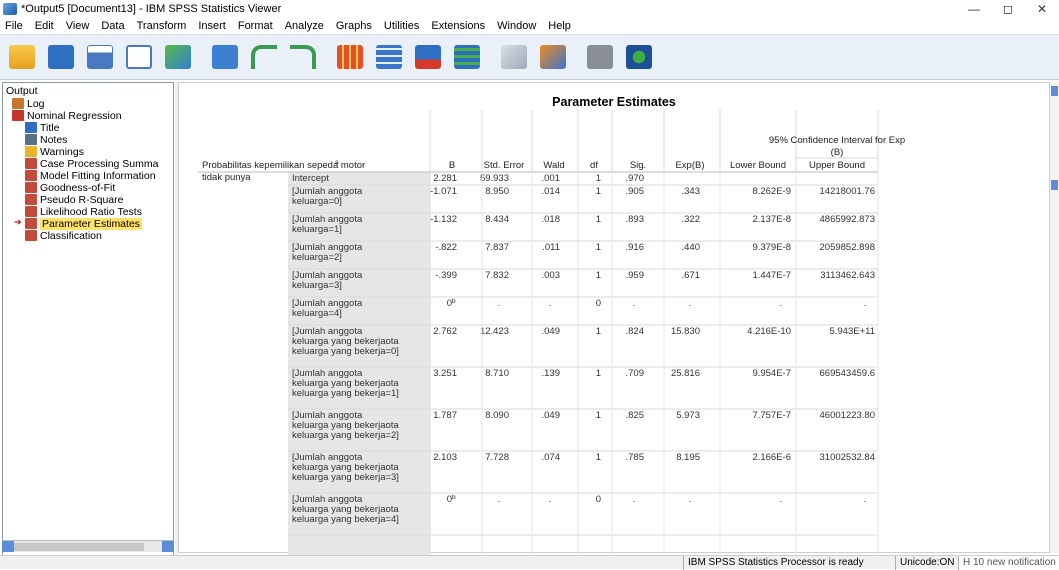  I want to click on footnote-a-marker: a, so click(337, 162).